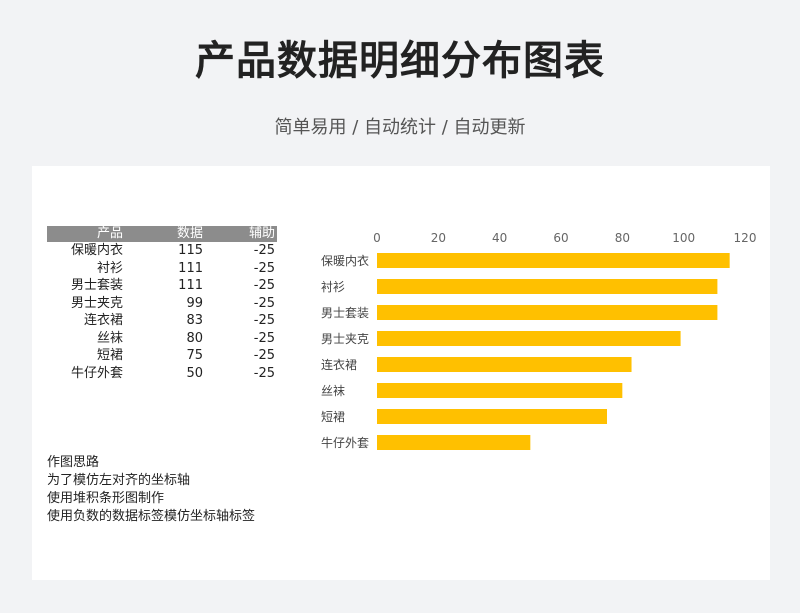 The width and height of the screenshot is (800, 613). What do you see at coordinates (683, 238) in the screenshot?
I see `x-tick-label: 100` at bounding box center [683, 238].